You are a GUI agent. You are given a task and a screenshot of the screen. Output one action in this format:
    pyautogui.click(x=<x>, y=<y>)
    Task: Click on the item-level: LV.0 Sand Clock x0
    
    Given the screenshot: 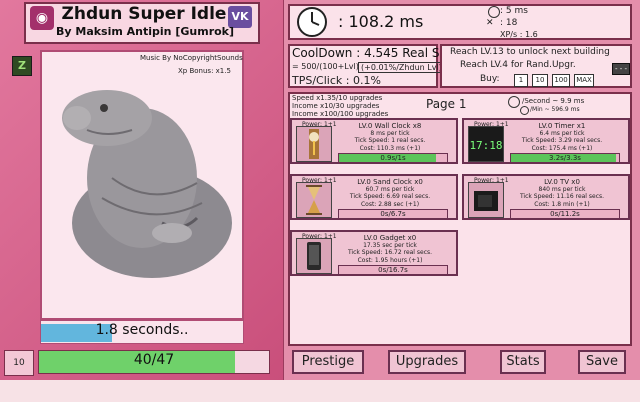 What is the action you would take?
    pyautogui.click(x=390, y=182)
    